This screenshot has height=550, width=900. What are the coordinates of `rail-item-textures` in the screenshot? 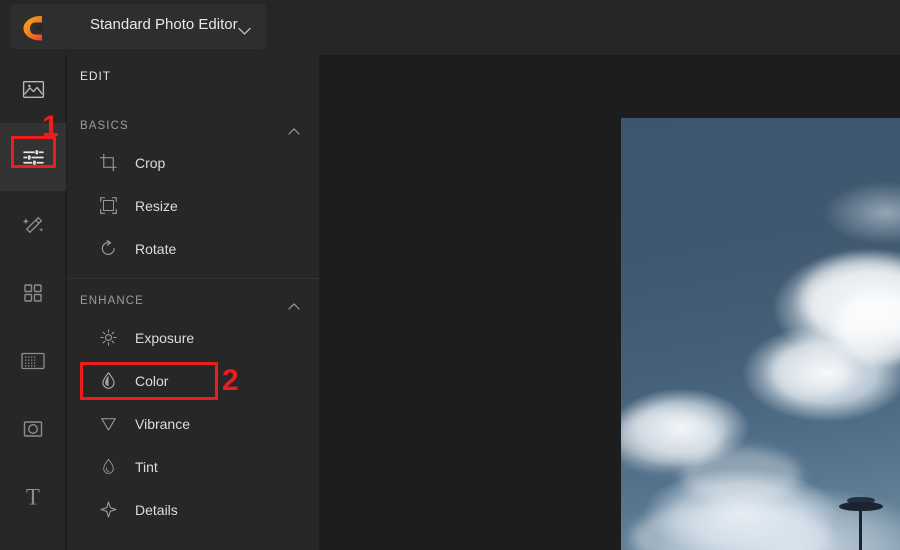 It's located at (33, 361).